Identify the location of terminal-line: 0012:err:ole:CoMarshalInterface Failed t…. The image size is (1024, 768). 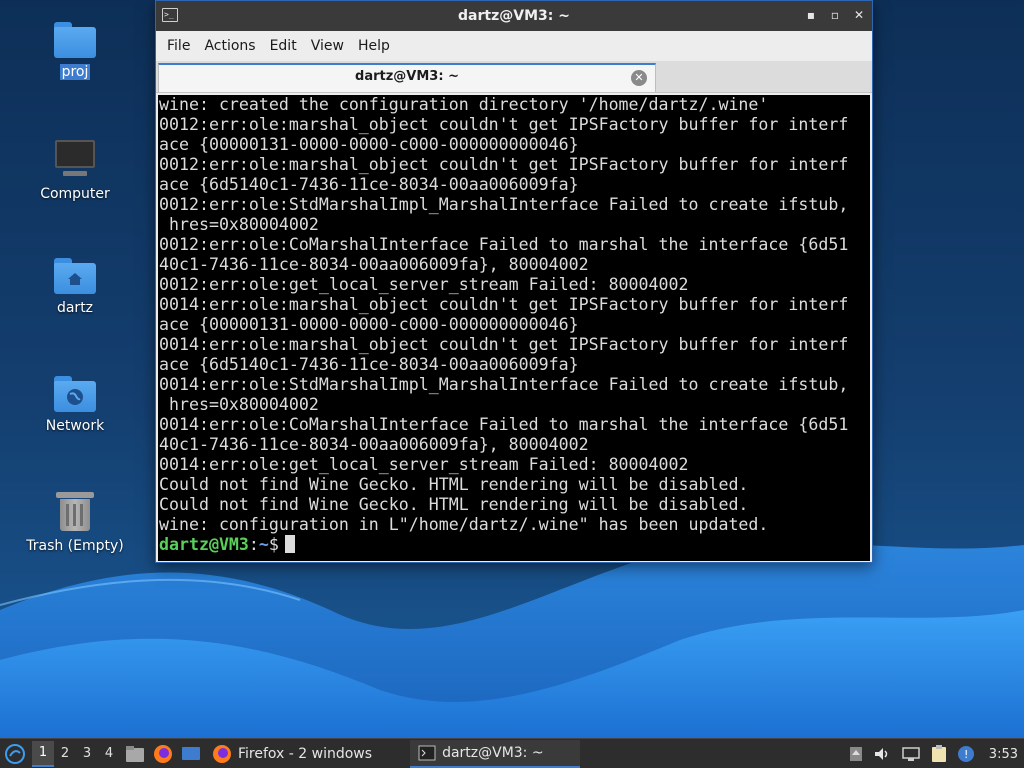
(504, 244).